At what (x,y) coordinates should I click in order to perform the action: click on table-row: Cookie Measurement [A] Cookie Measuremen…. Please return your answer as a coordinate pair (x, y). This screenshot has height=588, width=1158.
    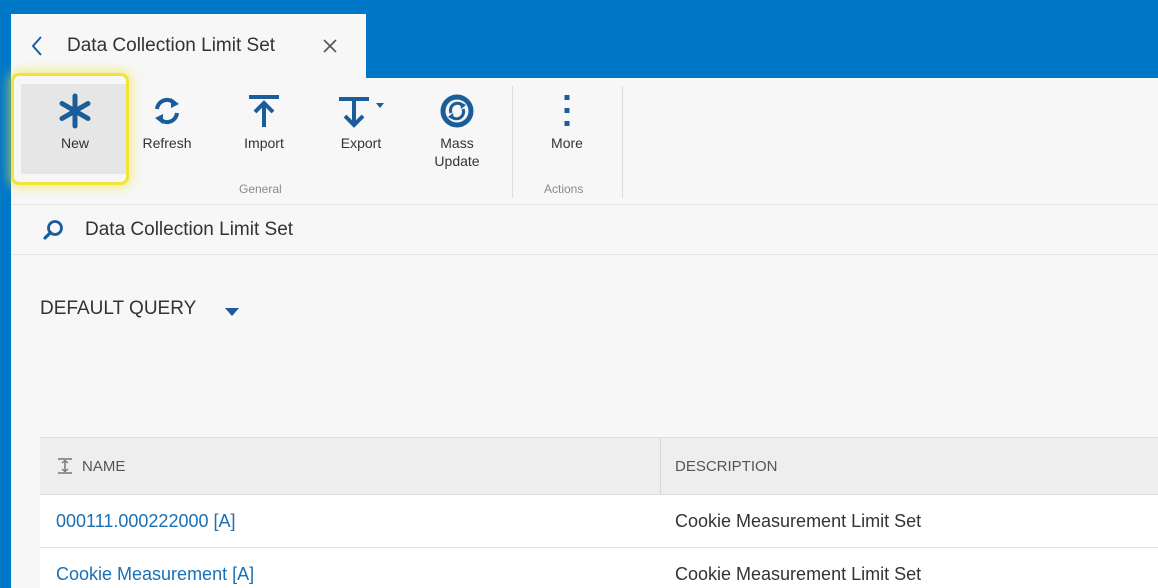
    Looking at the image, I should click on (599, 568).